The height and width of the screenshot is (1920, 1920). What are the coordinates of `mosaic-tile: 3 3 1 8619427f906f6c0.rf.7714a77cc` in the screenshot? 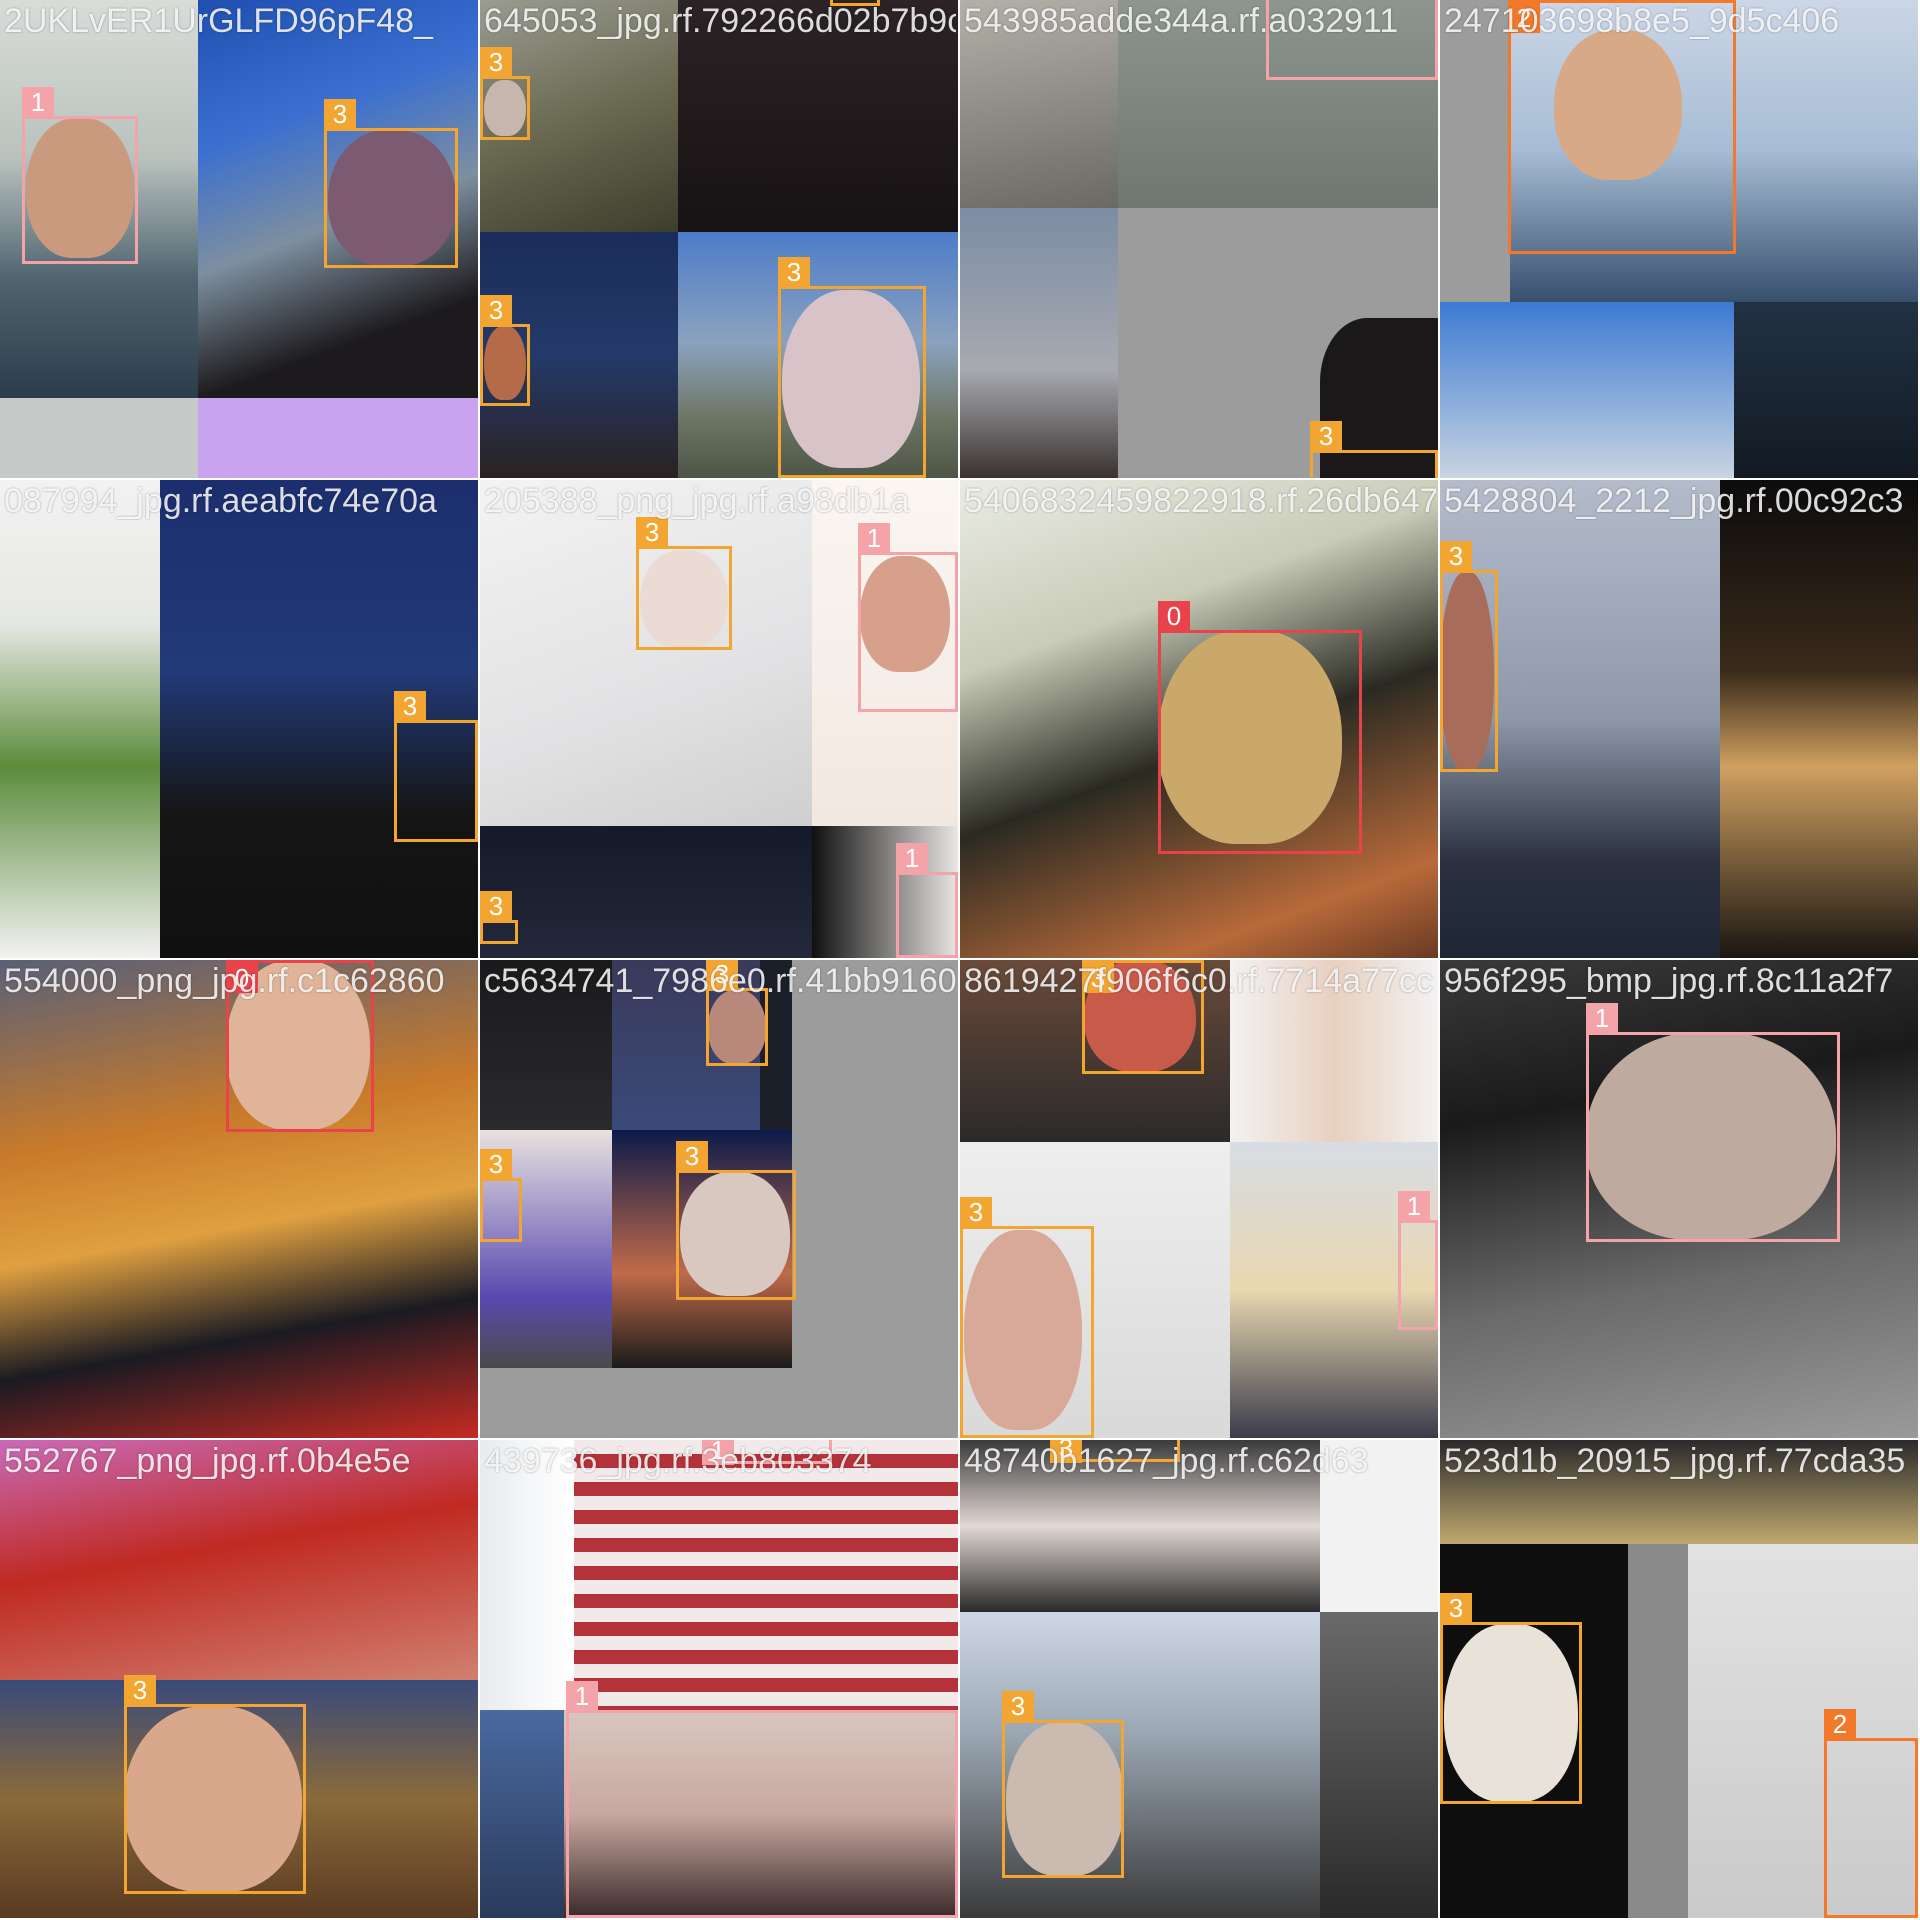 It's located at (1199, 1199).